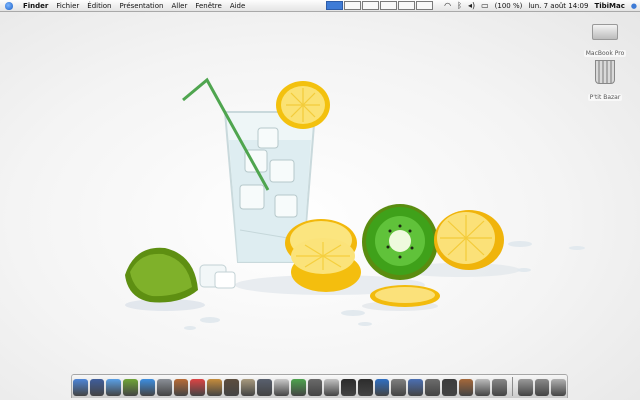 The height and width of the screenshot is (400, 640). What do you see at coordinates (485, 5) in the screenshot?
I see `battery-icon: ▭` at bounding box center [485, 5].